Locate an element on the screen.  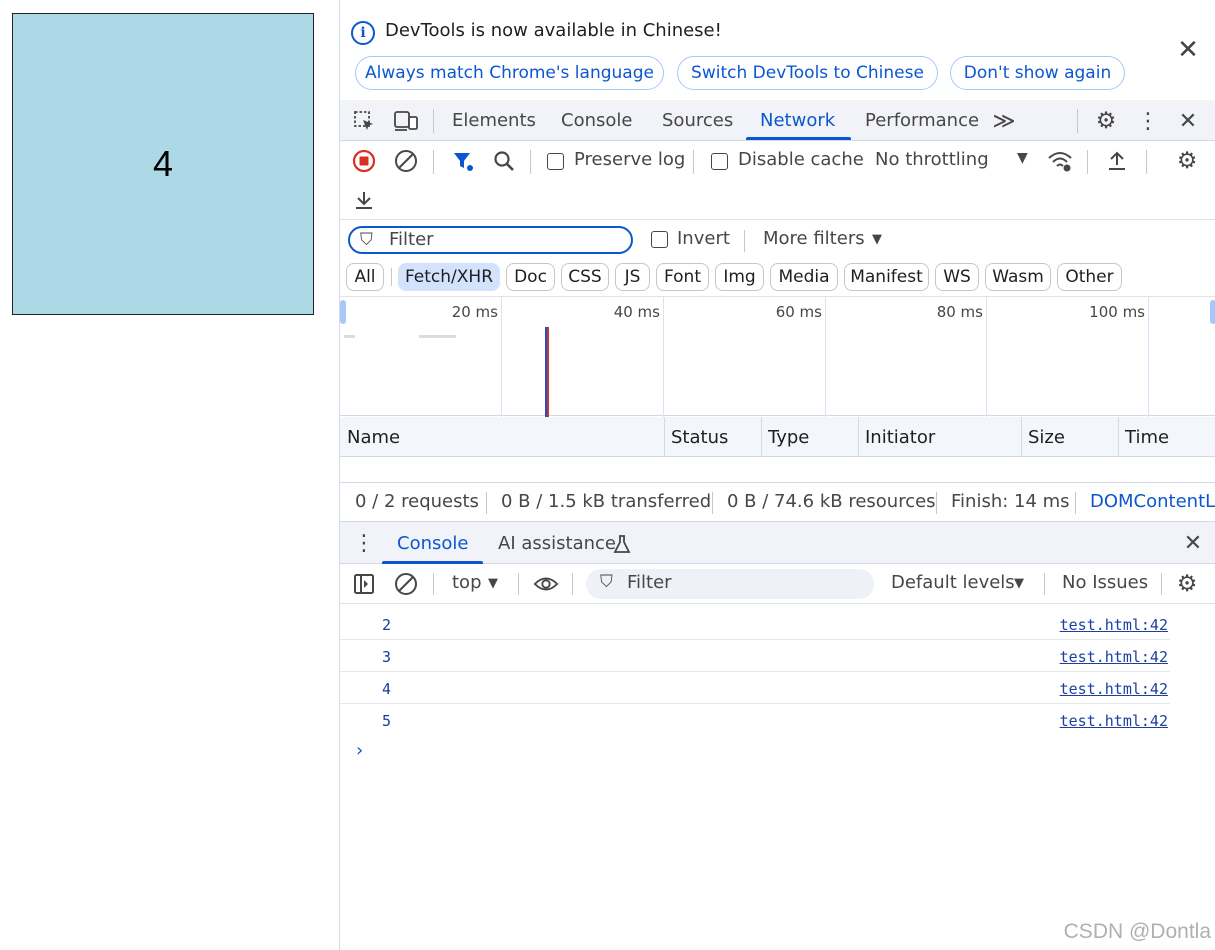
dont-show-again-button: Don't show again is located at coordinates (1037, 73).